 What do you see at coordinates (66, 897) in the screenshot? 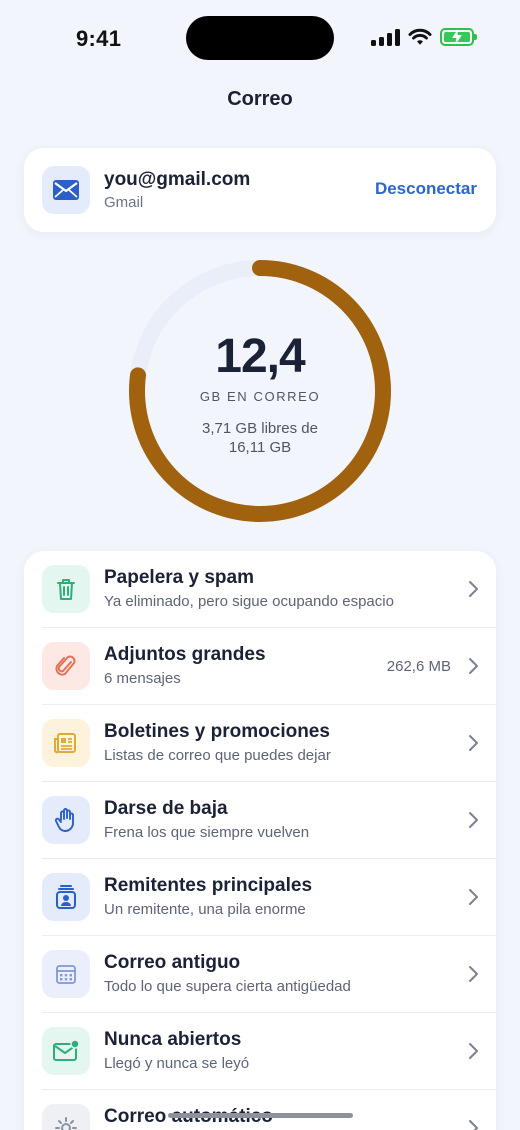
I see `contact-stack-icon` at bounding box center [66, 897].